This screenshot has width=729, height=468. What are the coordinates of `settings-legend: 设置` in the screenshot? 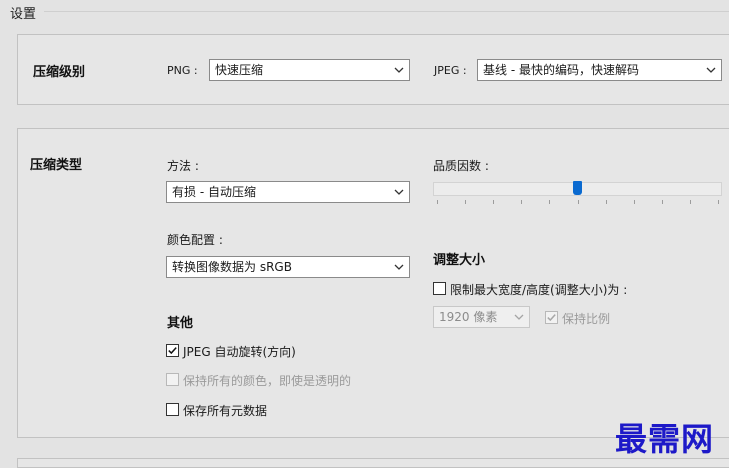 It's located at (23, 14).